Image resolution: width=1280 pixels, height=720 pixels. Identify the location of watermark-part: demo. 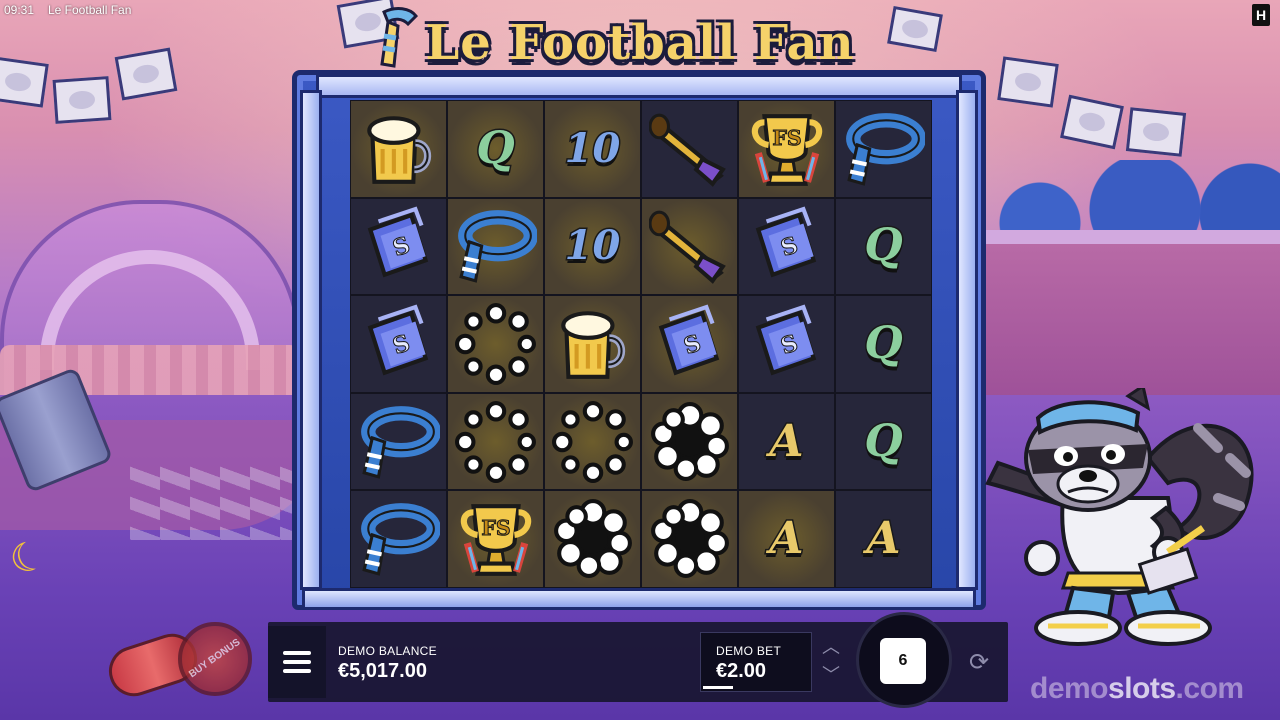
(1069, 688).